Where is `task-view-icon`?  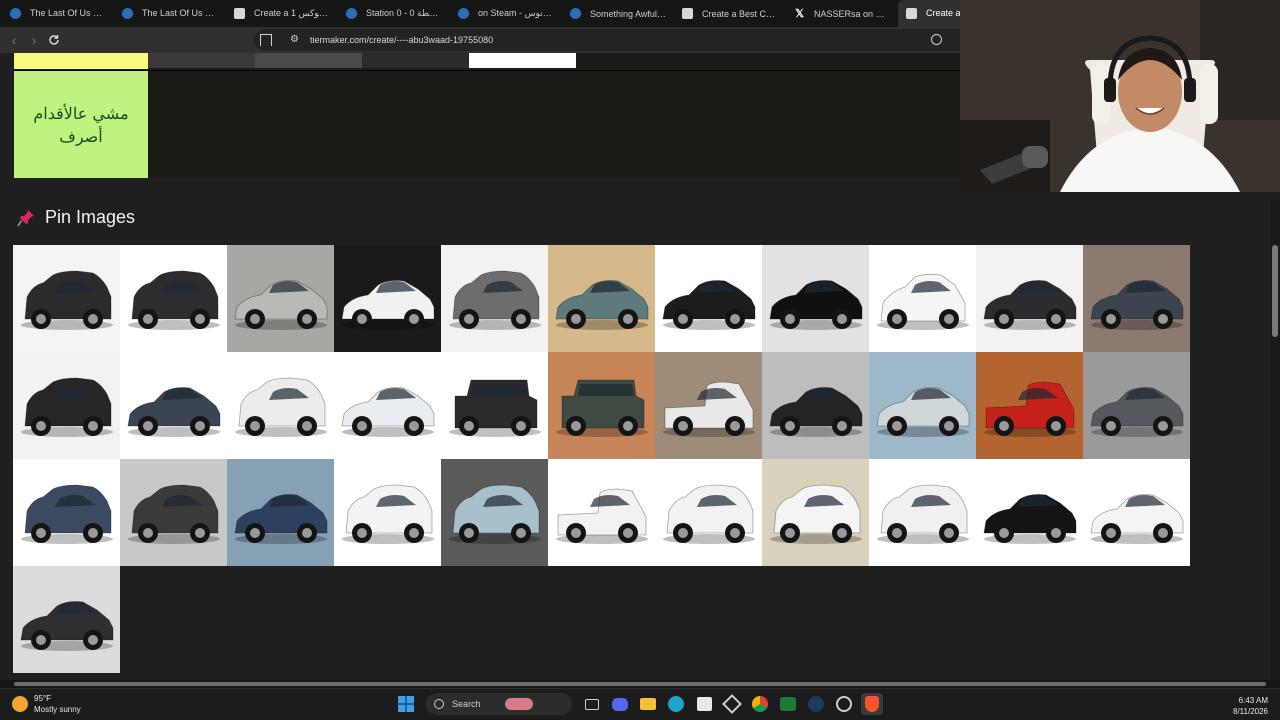
task-view-icon is located at coordinates (592, 704).